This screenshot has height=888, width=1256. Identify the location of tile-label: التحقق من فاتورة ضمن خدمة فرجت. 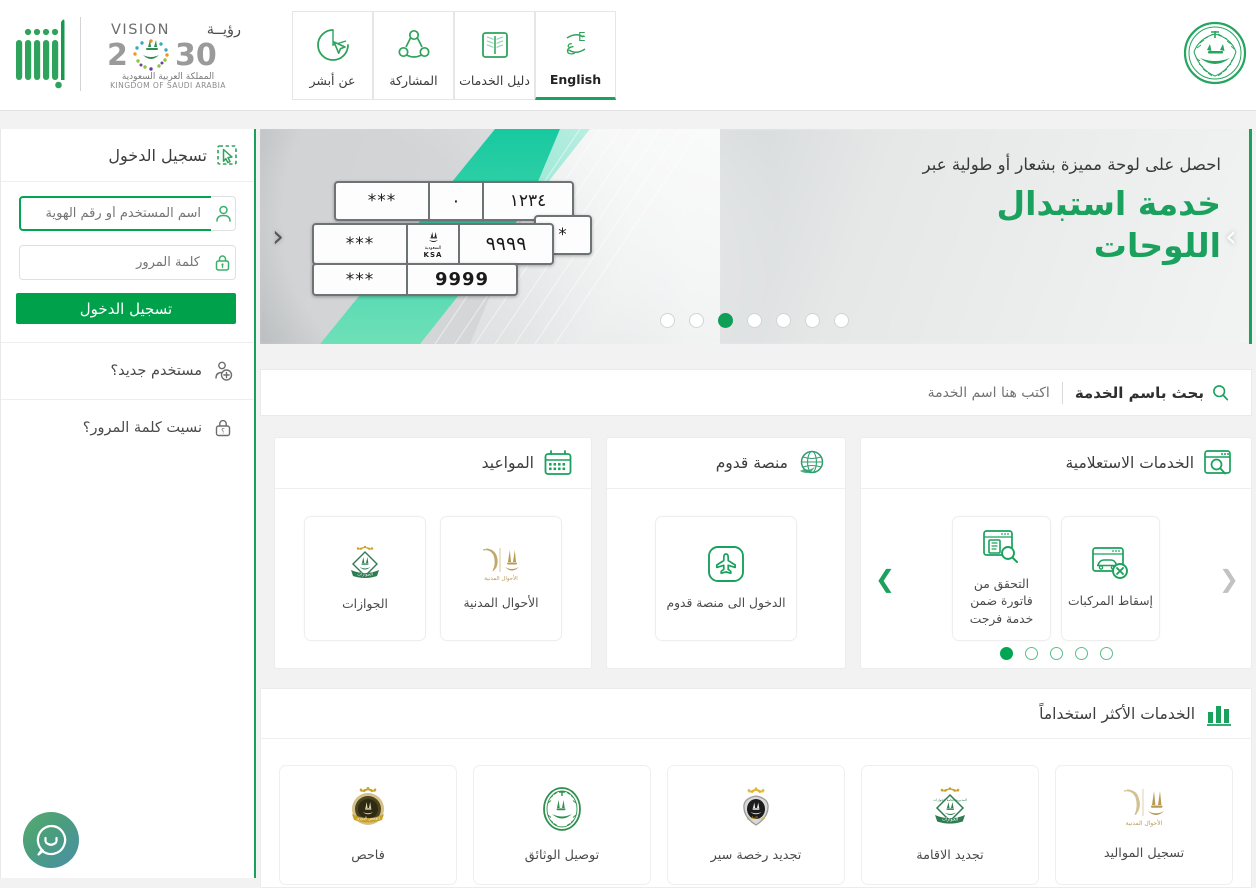
(1001, 601).